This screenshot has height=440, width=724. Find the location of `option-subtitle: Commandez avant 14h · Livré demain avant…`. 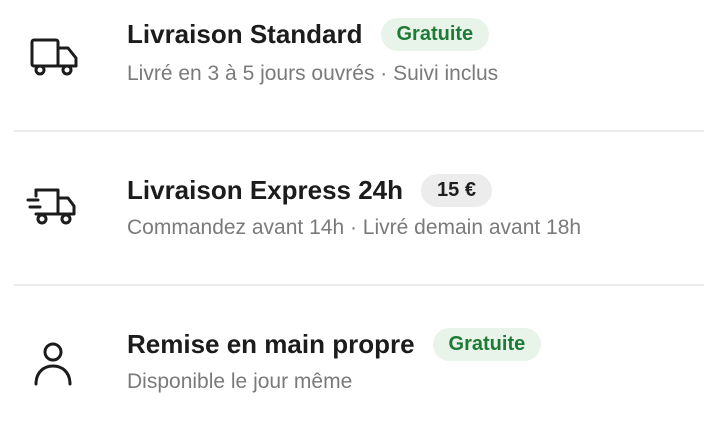

option-subtitle: Commandez avant 14h · Livré demain avant… is located at coordinates (354, 227).